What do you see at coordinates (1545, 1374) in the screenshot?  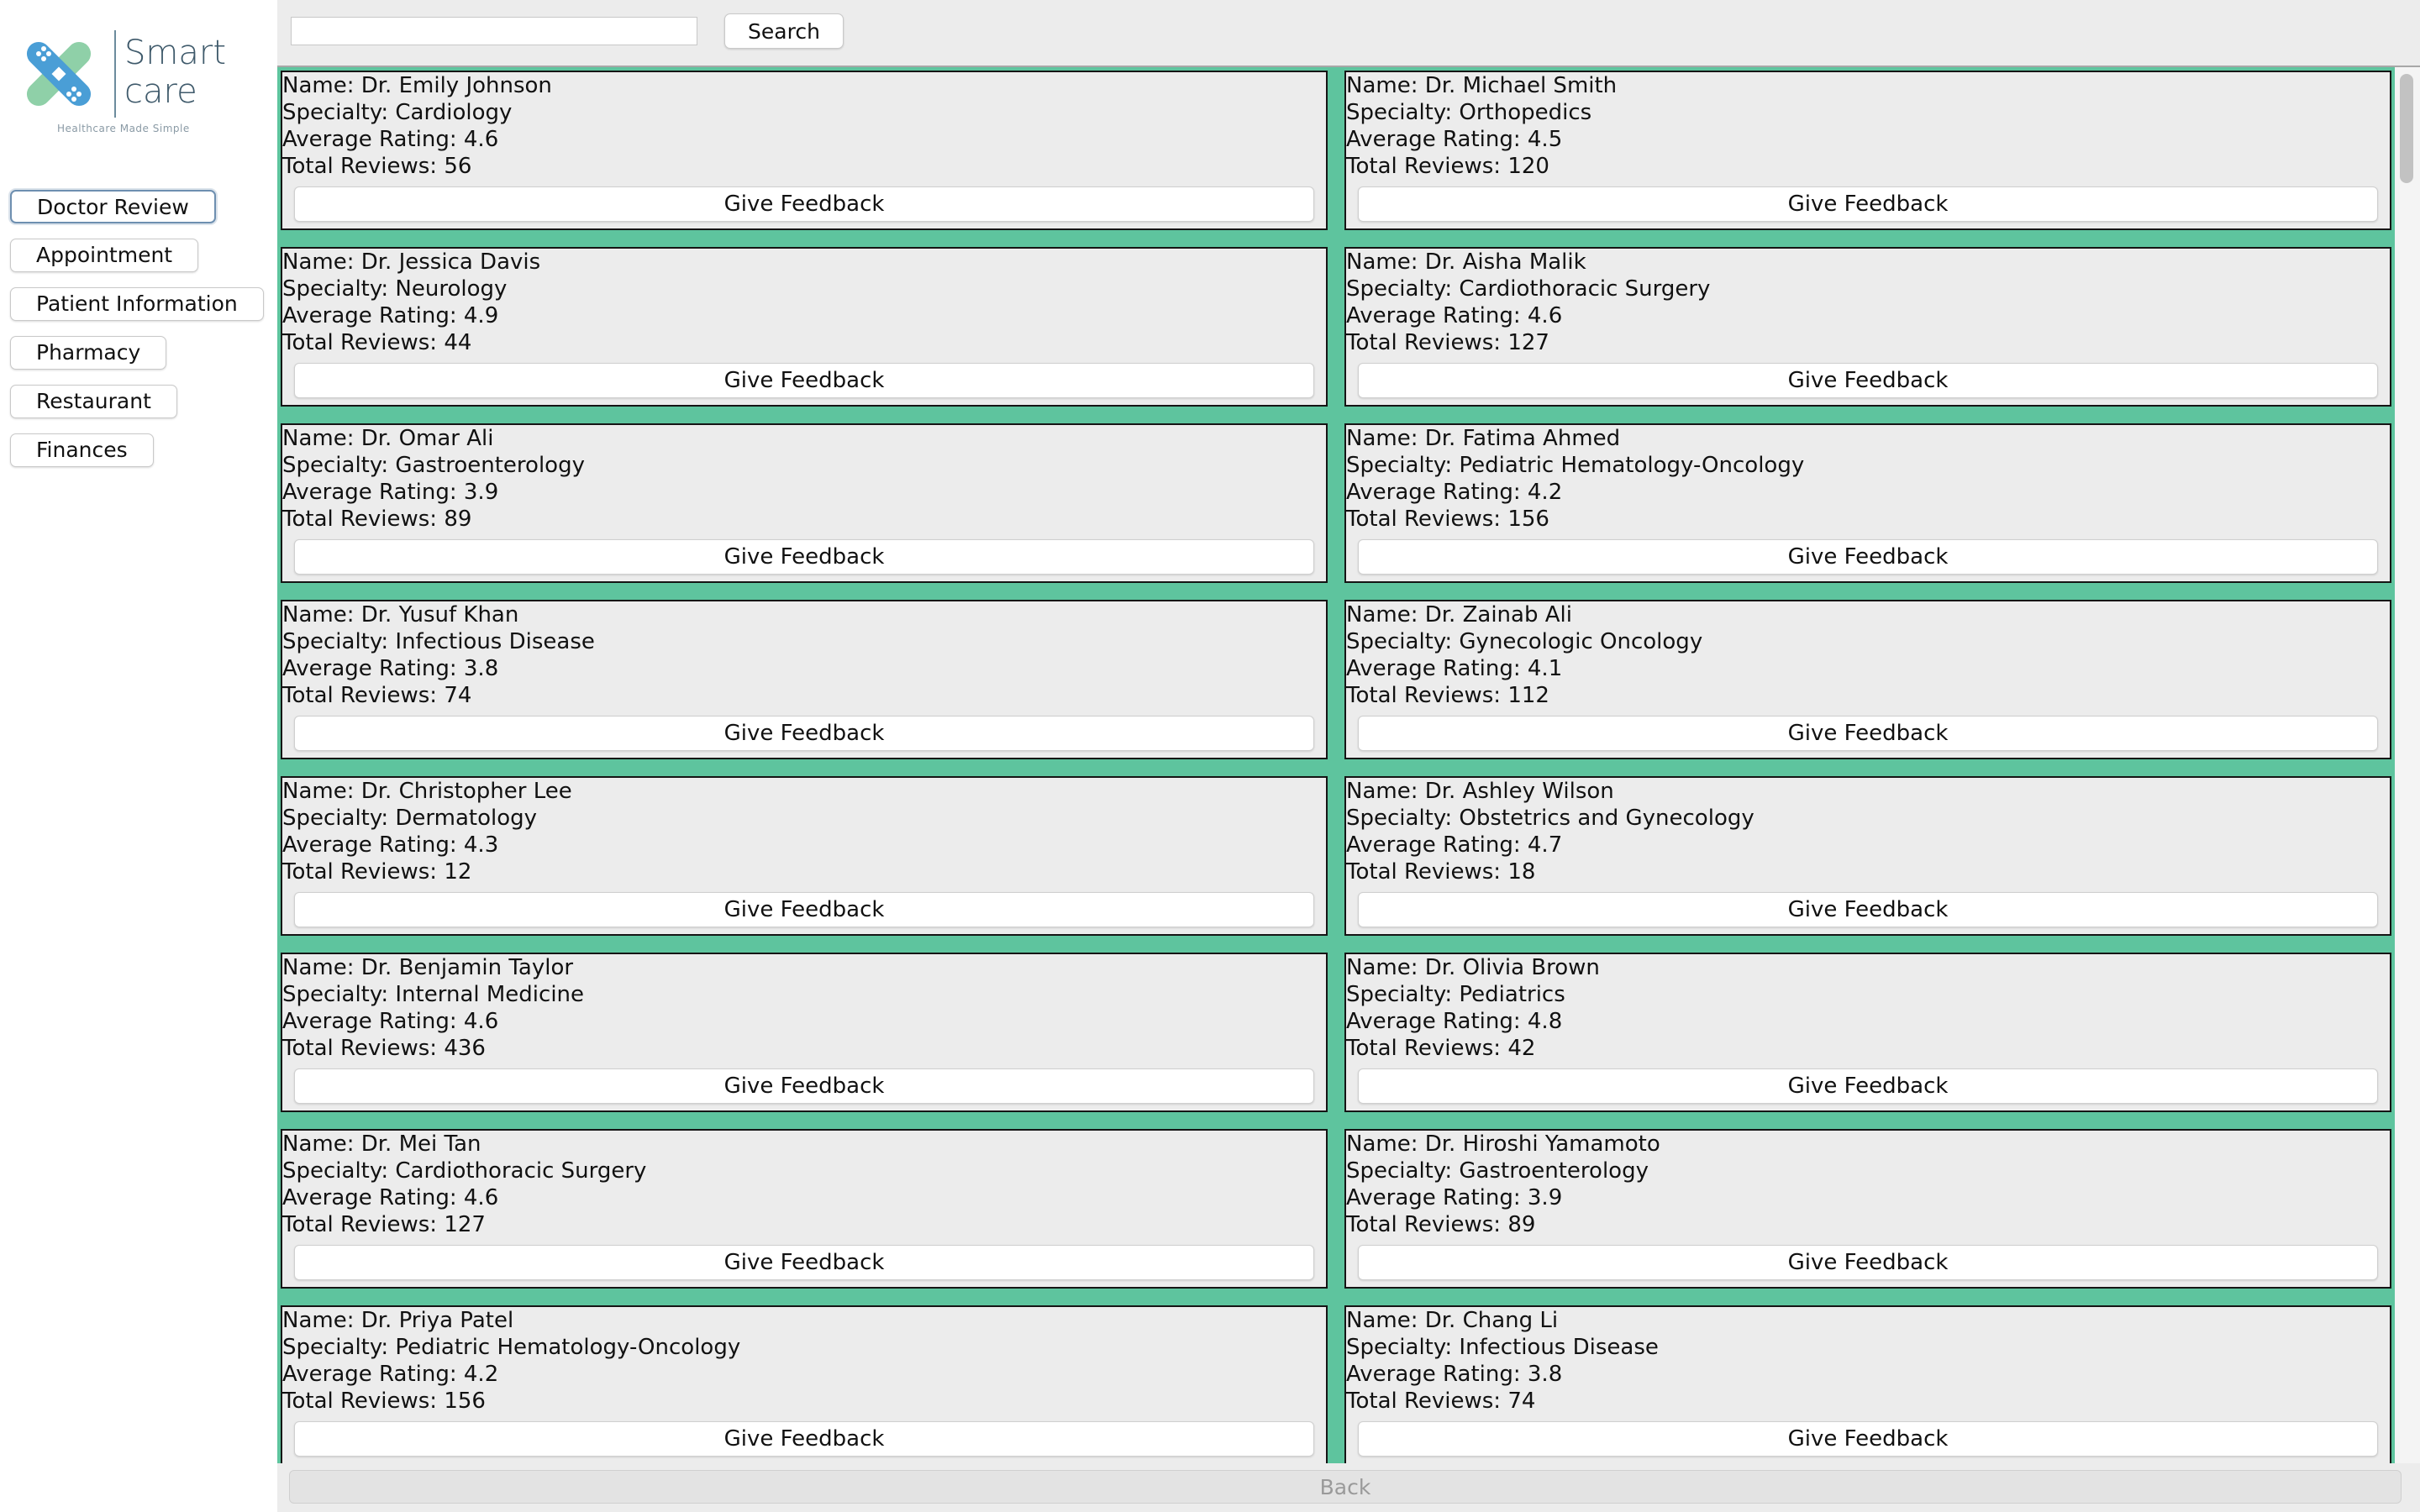 I see `doctor-rating: 3.8` at bounding box center [1545, 1374].